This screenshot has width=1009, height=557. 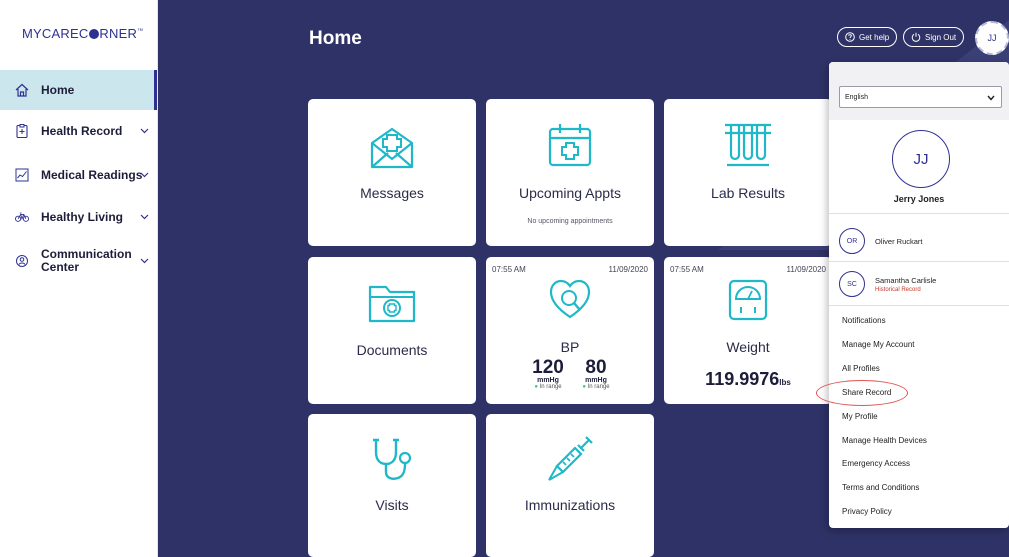 I want to click on weight-time: 07:55 AM, so click(x=687, y=269).